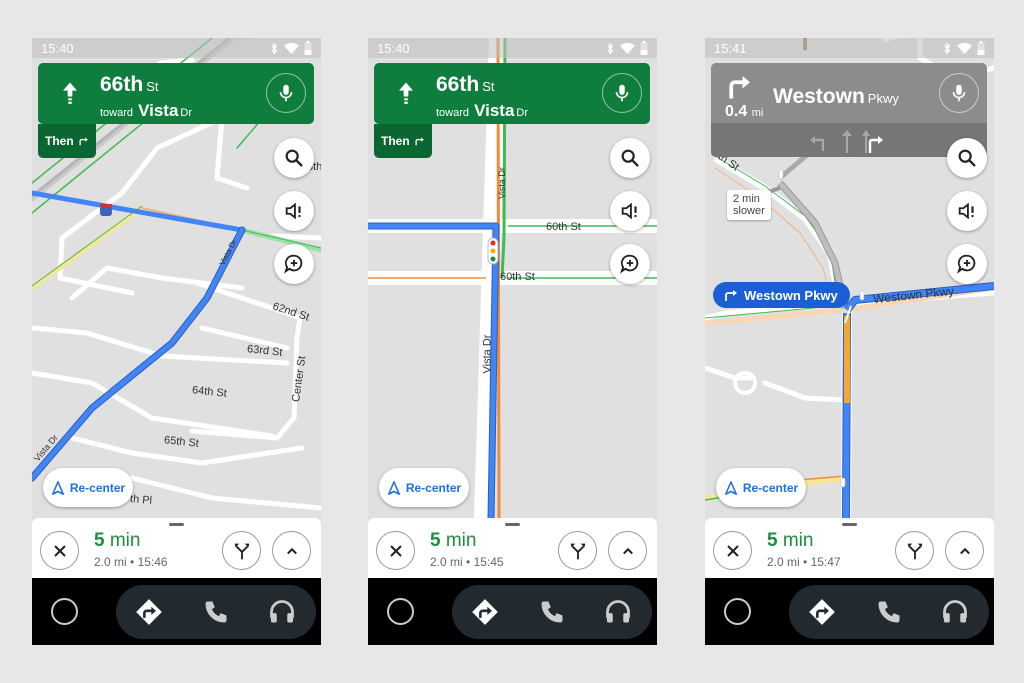 The image size is (1024, 683). Describe the element at coordinates (465, 84) in the screenshot. I see `next-street: 66th St` at that location.